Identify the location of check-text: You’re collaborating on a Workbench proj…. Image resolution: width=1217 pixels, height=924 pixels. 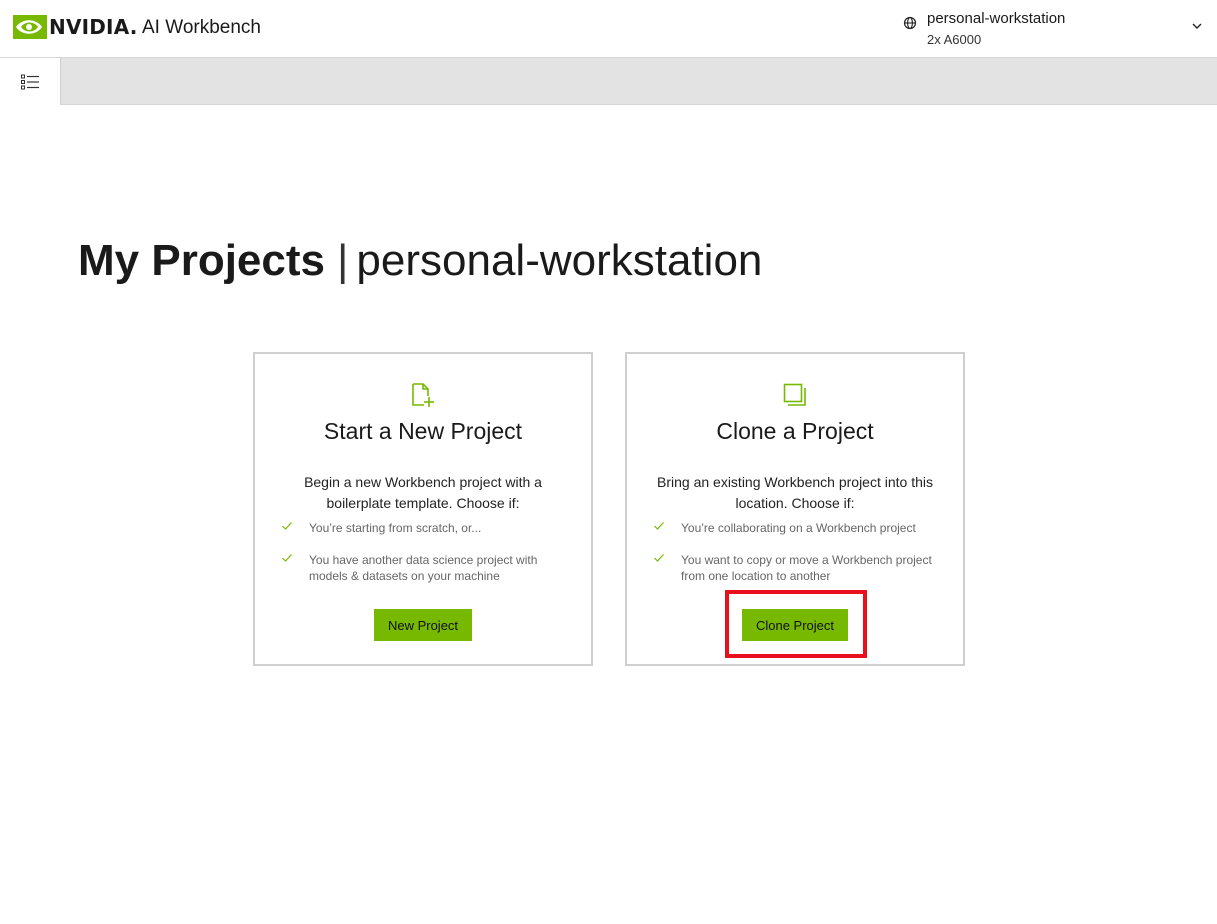
(798, 528).